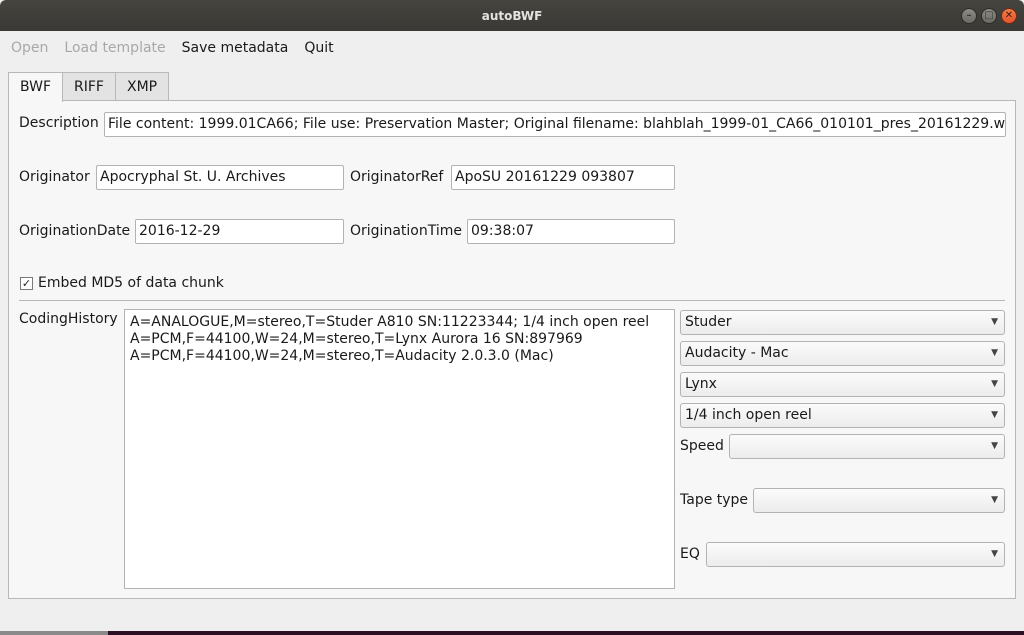 The height and width of the screenshot is (635, 1024). I want to click on minimize-icon: –, so click(969, 16).